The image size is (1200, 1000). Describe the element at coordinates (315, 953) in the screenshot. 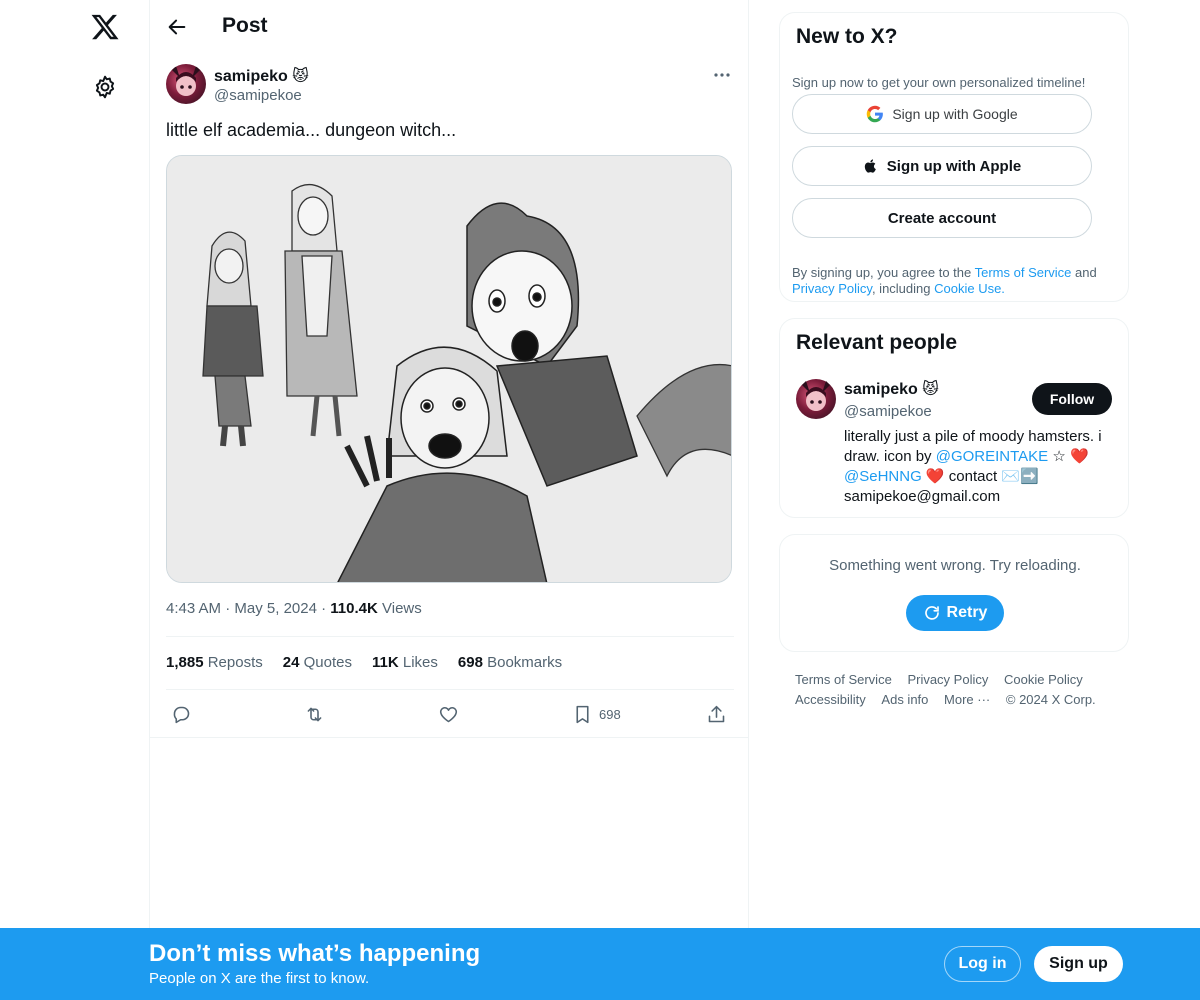

I see `banner-title: Don’t miss what’s happening` at that location.